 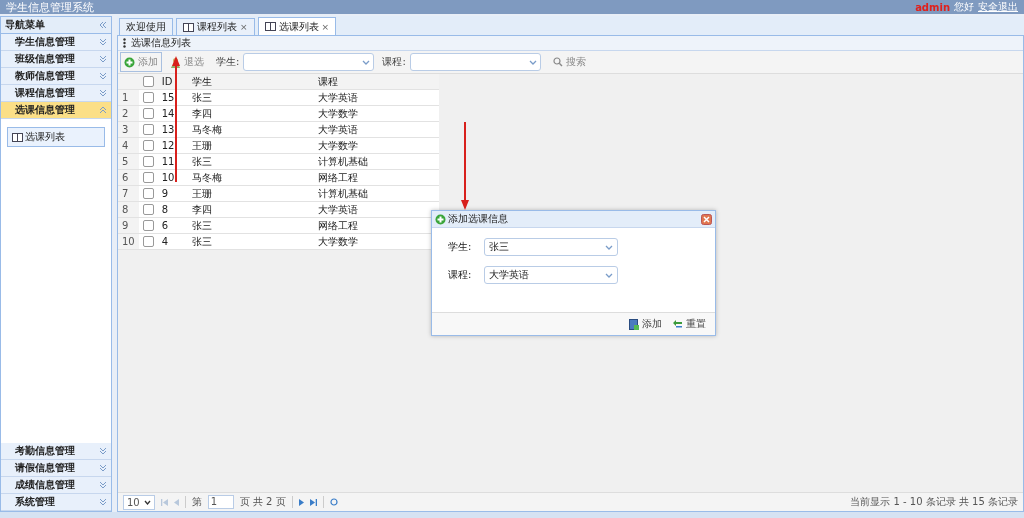 What do you see at coordinates (376, 82) in the screenshot?
I see `column-header: 课程` at bounding box center [376, 82].